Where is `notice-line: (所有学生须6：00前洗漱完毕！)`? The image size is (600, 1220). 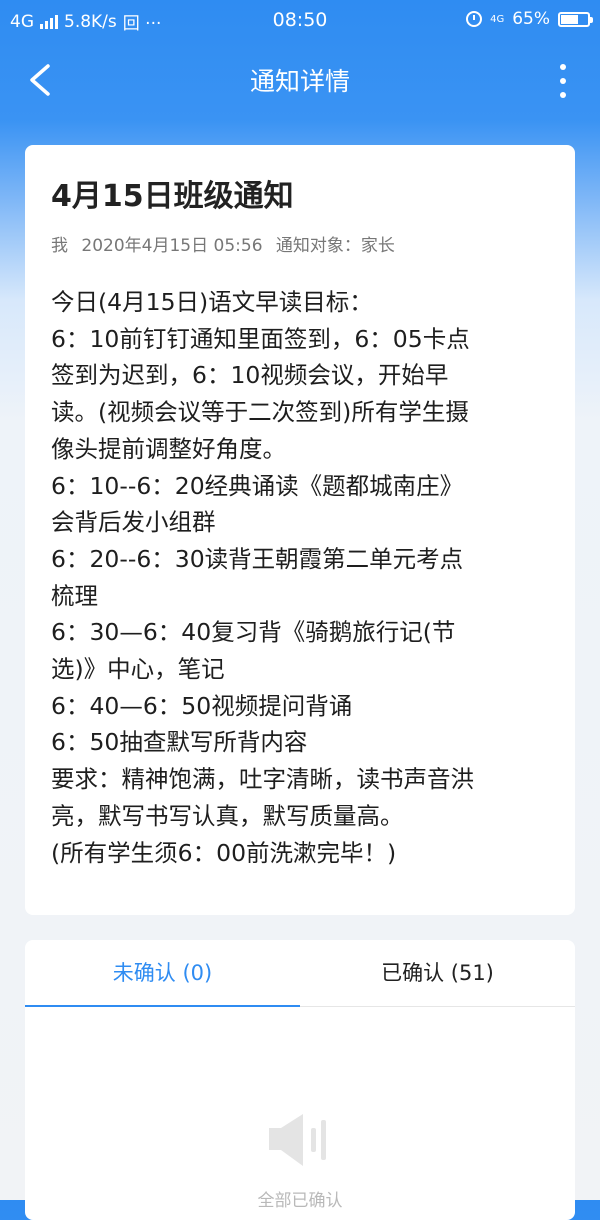 notice-line: (所有学生须6：00前洗漱完毕！) is located at coordinates (224, 852).